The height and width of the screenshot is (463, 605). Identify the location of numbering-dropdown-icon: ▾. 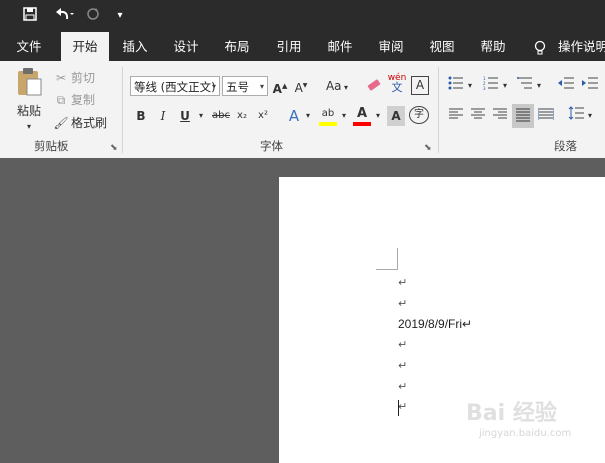
(505, 86).